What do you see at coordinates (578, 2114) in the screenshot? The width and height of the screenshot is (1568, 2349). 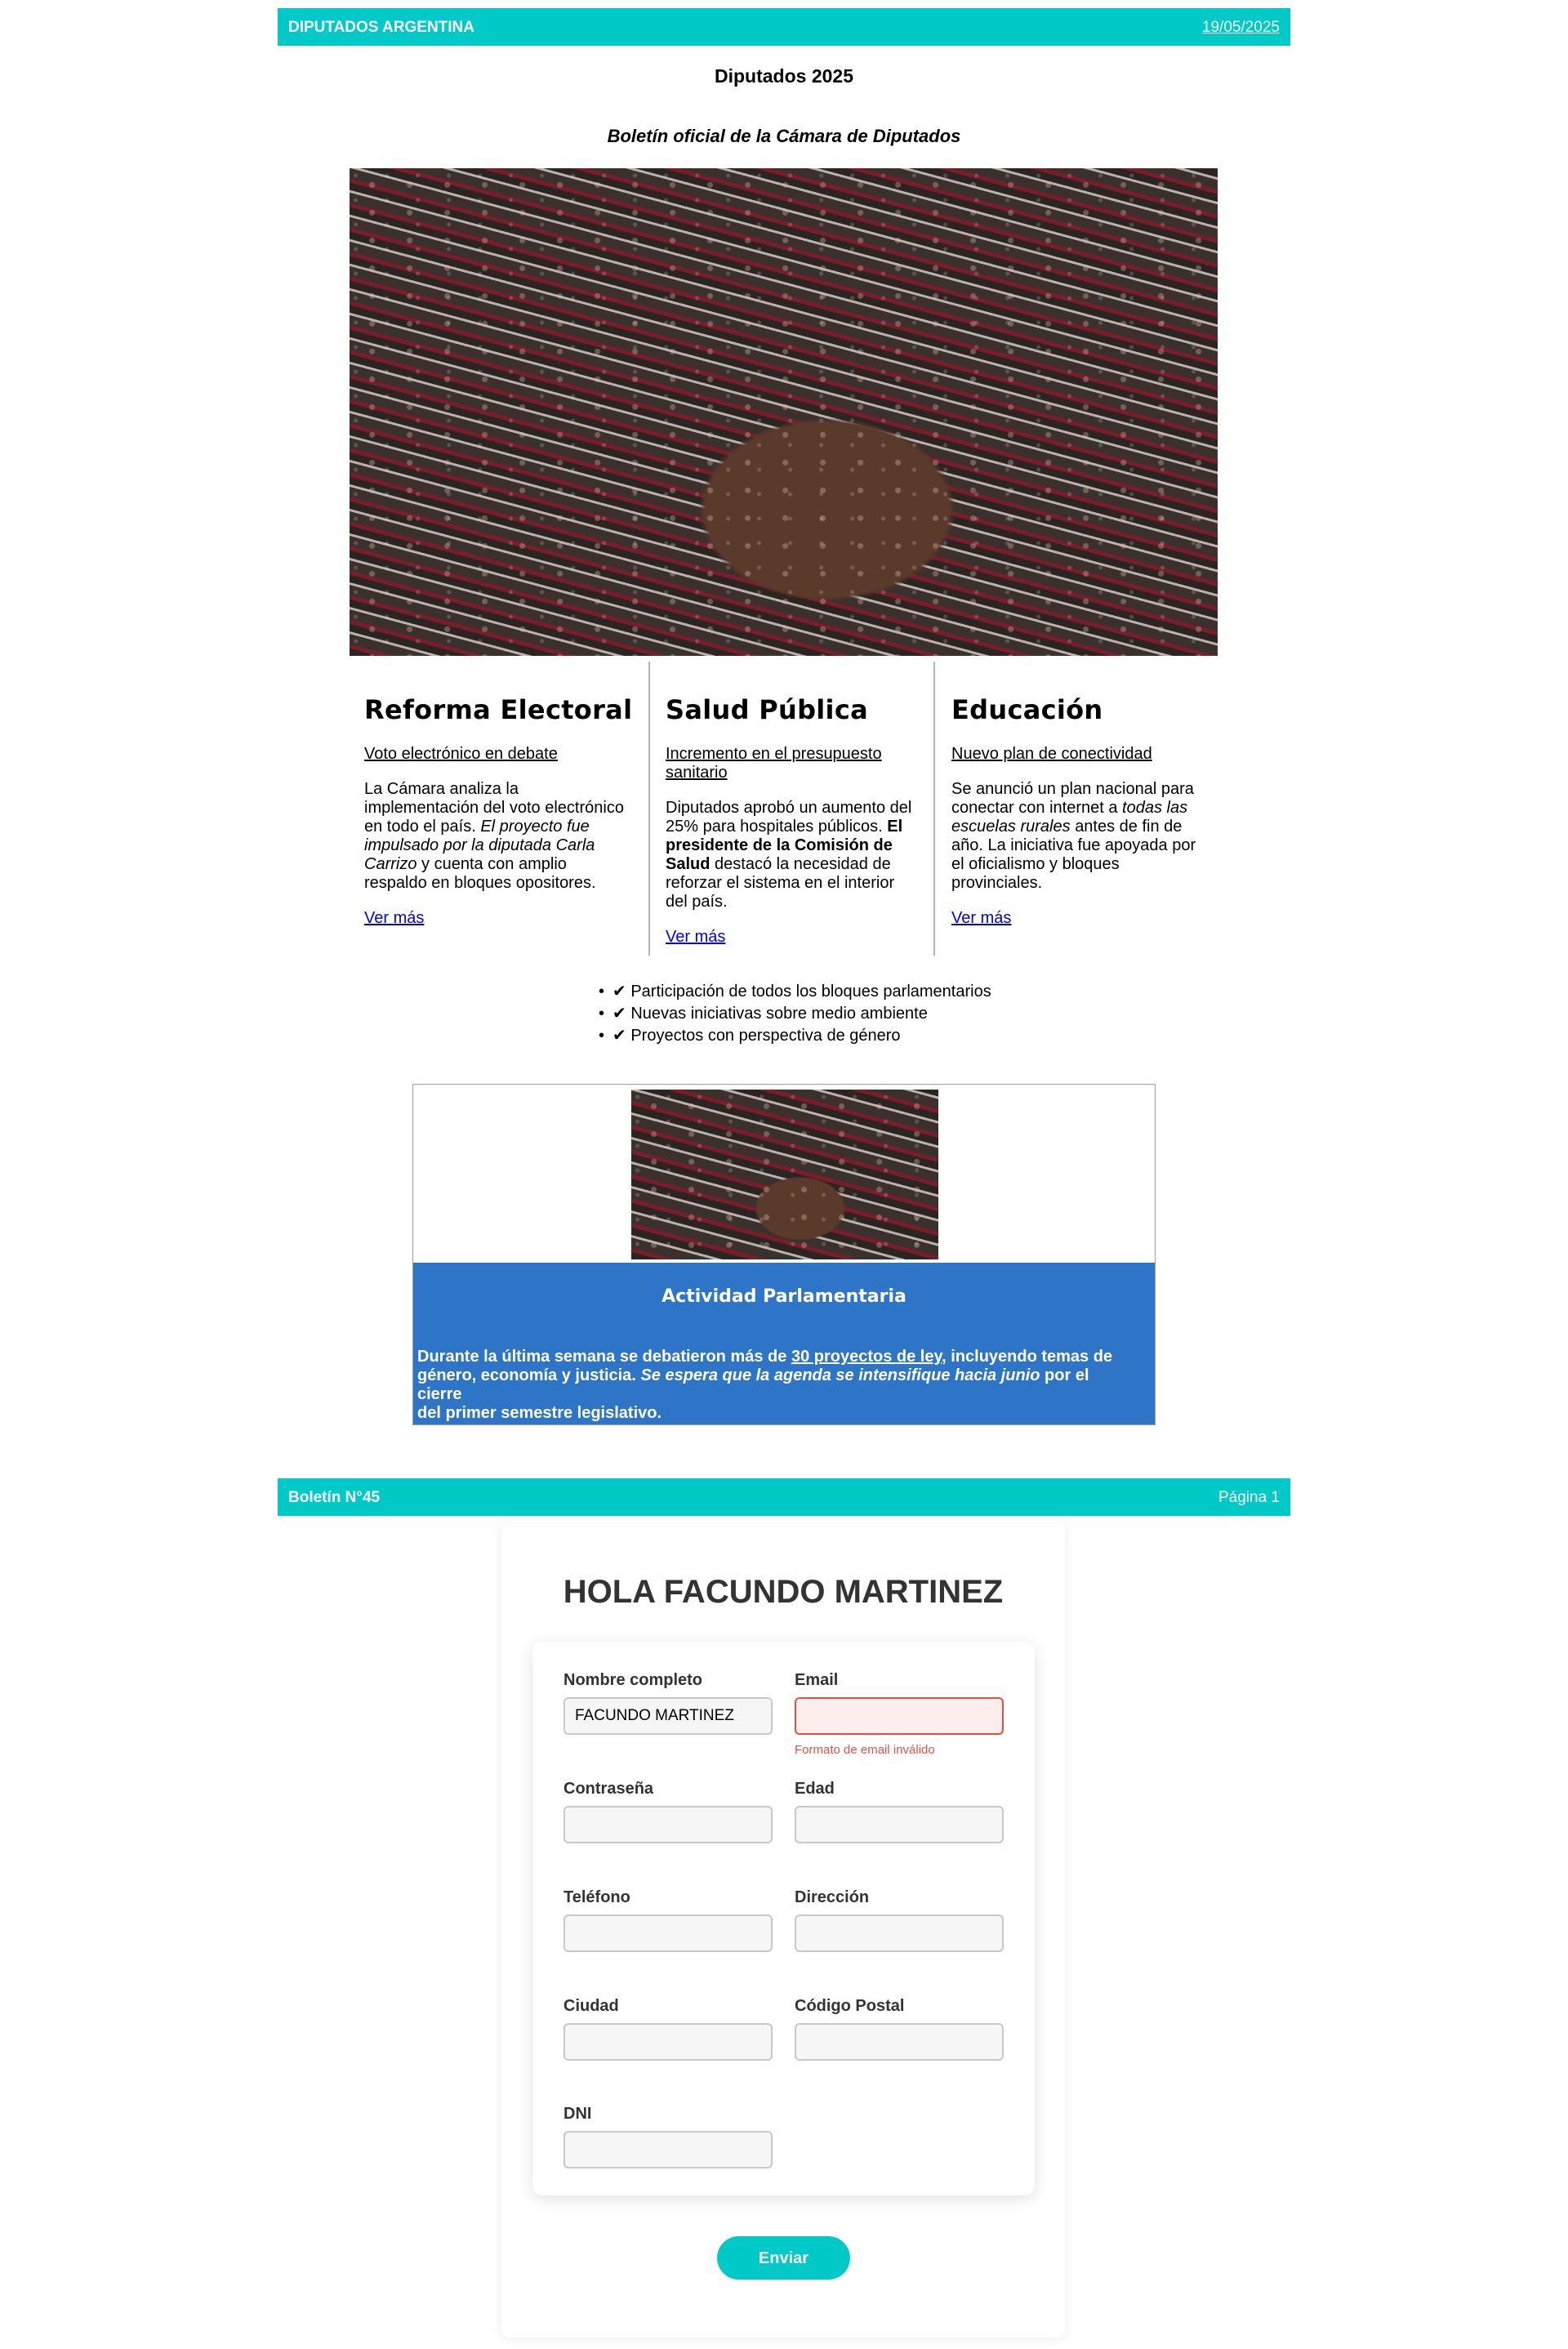 I see `dni-label: DNI` at bounding box center [578, 2114].